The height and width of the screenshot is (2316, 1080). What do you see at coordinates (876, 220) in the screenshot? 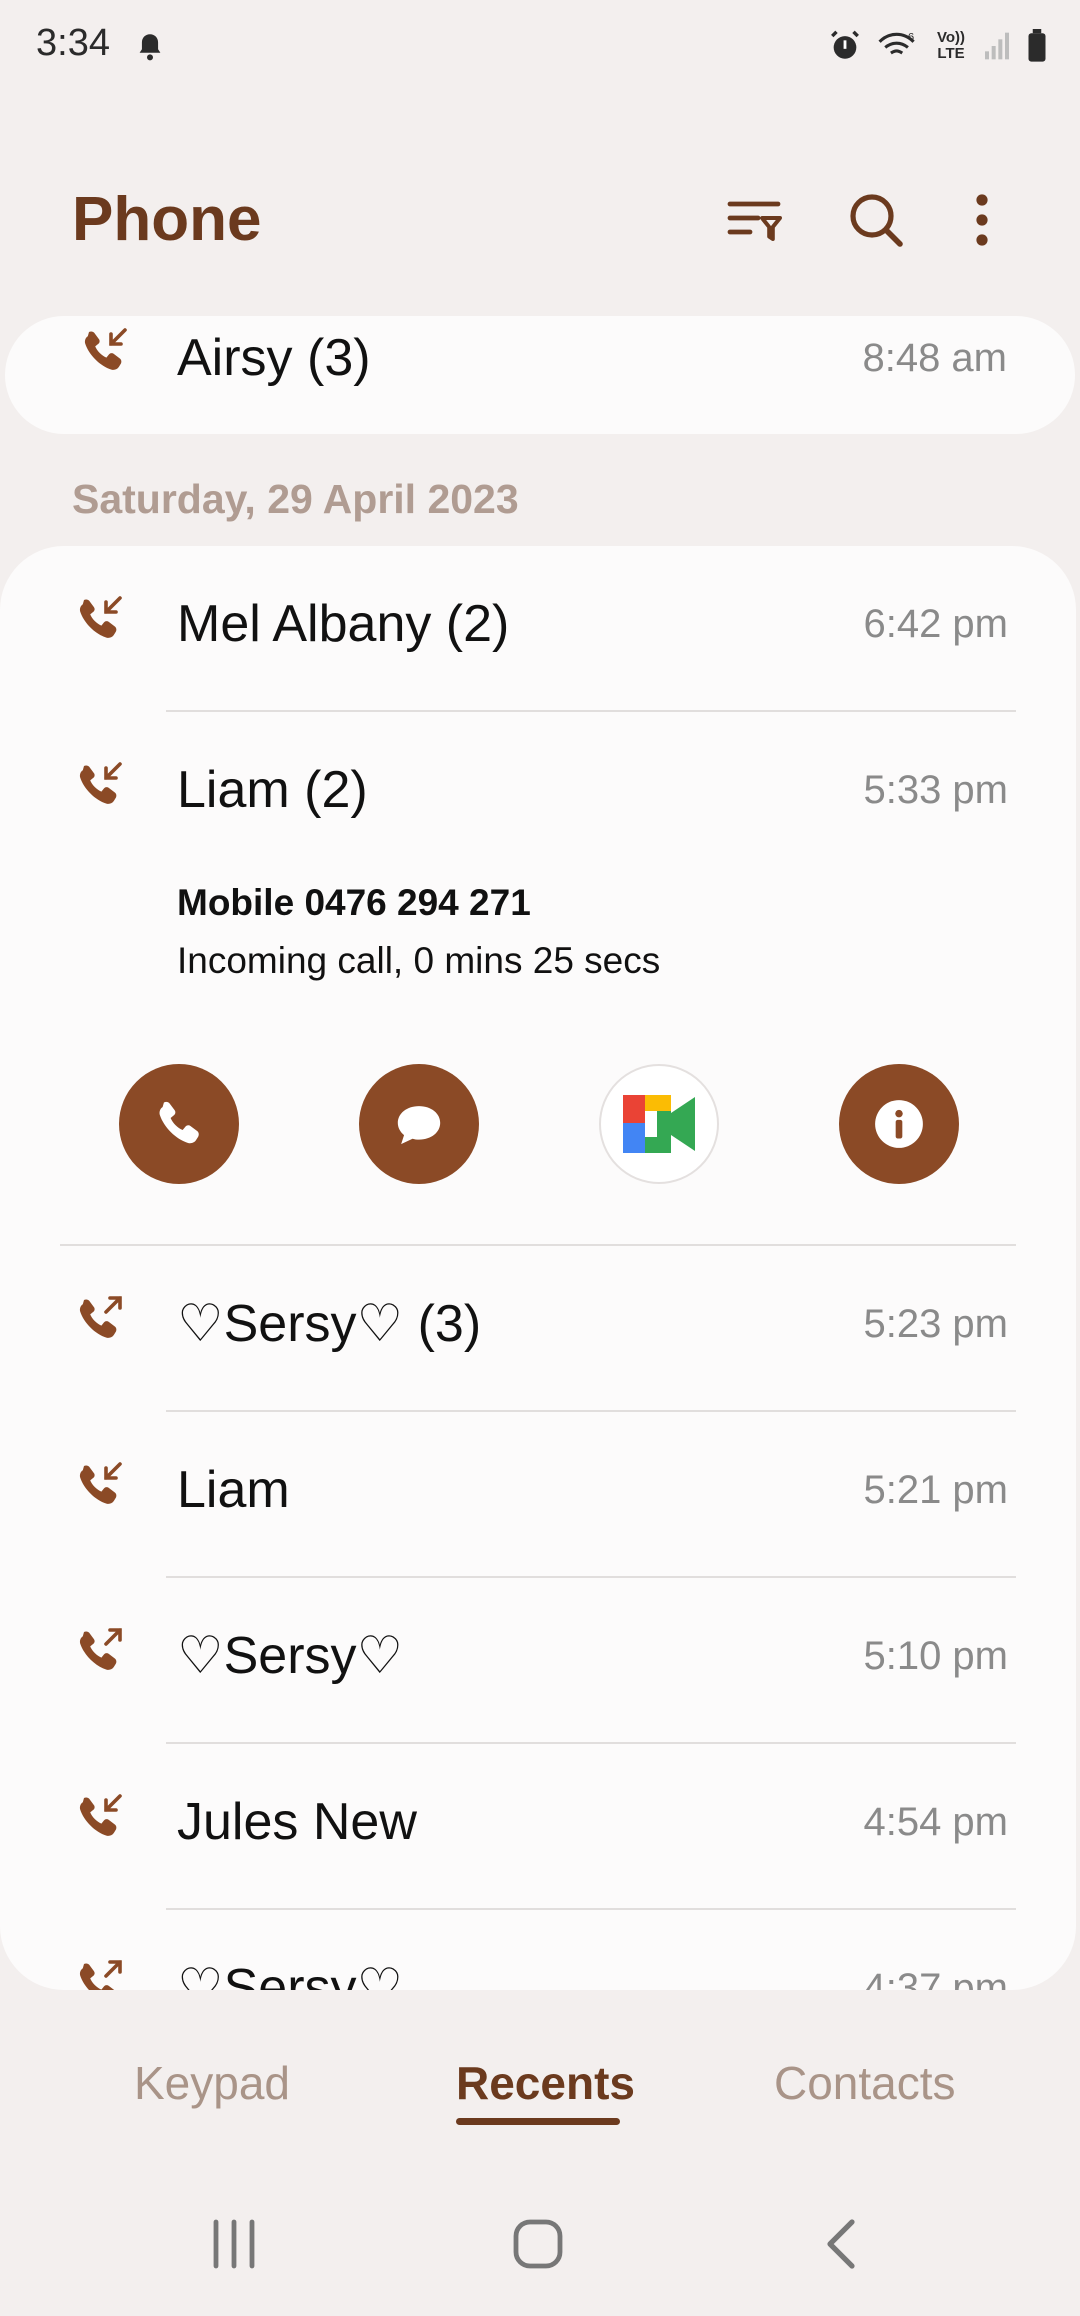
I see `search-icon` at bounding box center [876, 220].